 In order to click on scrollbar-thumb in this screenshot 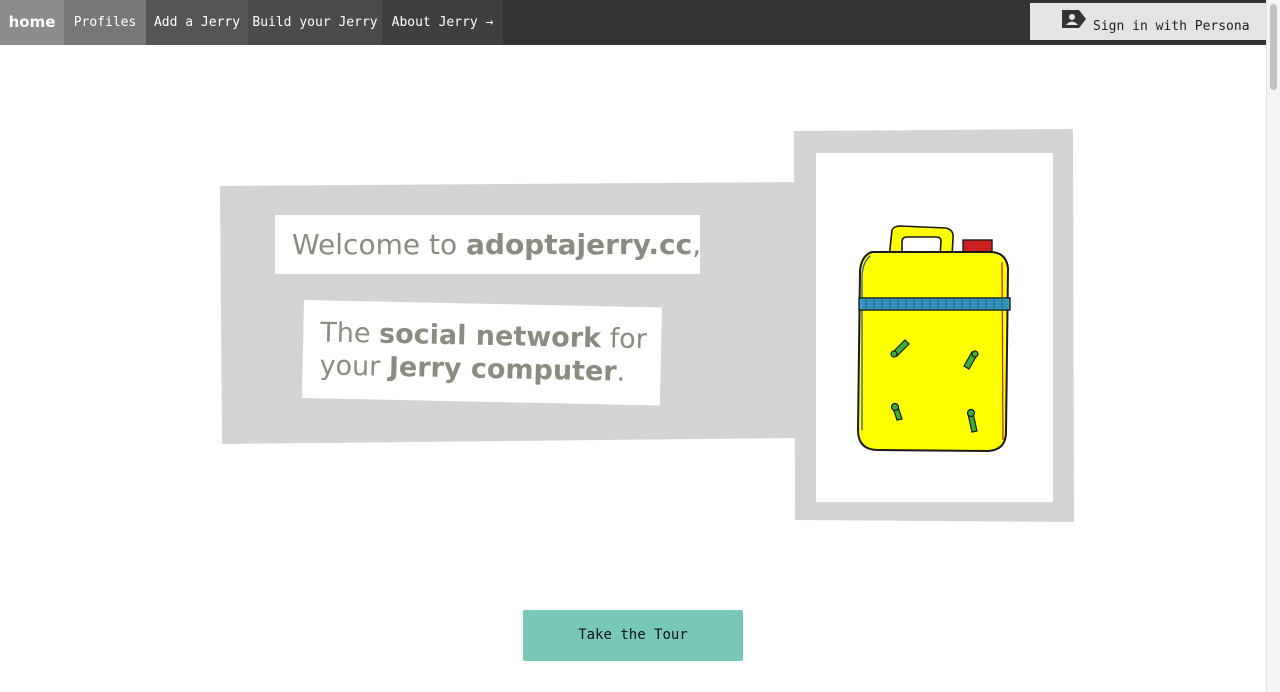, I will do `click(1273, 47)`.